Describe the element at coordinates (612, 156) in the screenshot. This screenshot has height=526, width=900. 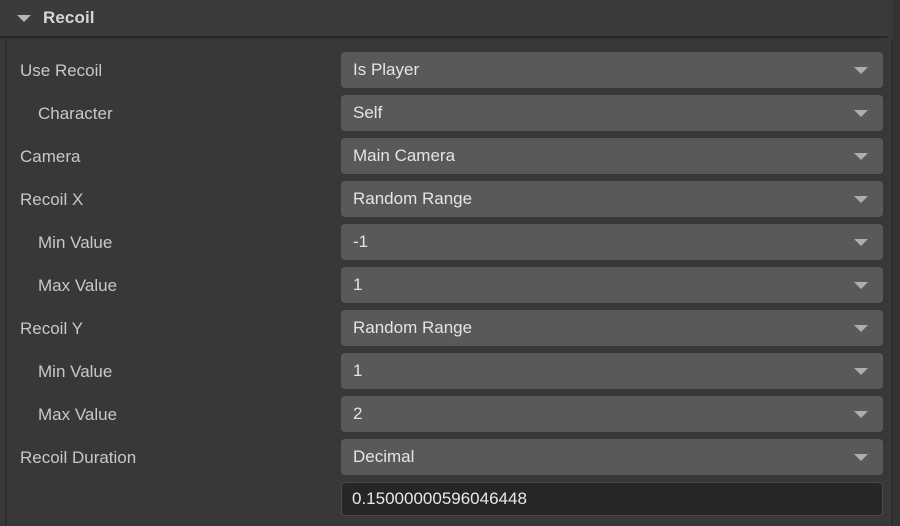
I see `property-dropdown: Main Camera` at that location.